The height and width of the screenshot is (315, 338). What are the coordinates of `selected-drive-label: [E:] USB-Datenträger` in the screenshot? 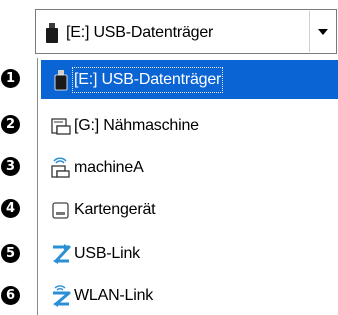 It's located at (140, 32).